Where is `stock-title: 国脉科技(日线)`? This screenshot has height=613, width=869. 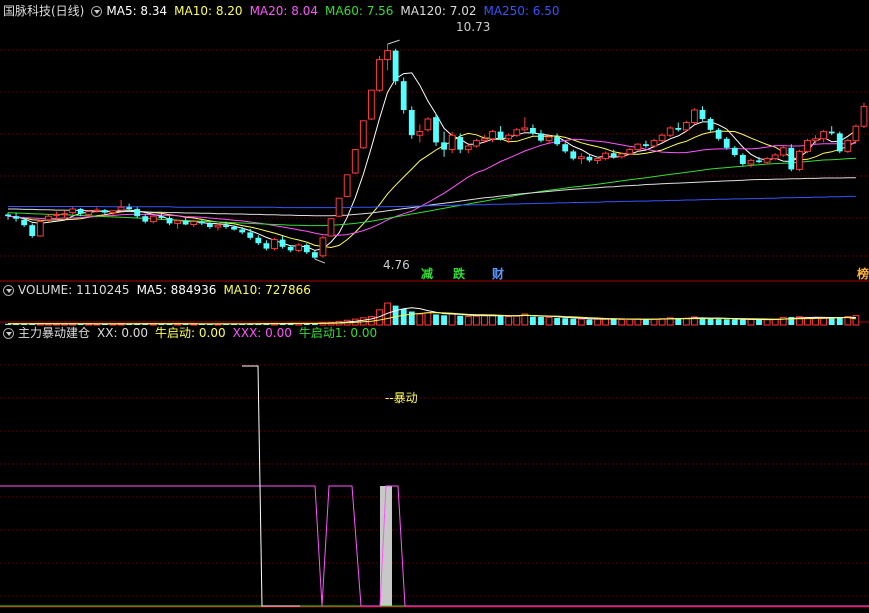 stock-title: 国脉科技(日线) is located at coordinates (43, 11).